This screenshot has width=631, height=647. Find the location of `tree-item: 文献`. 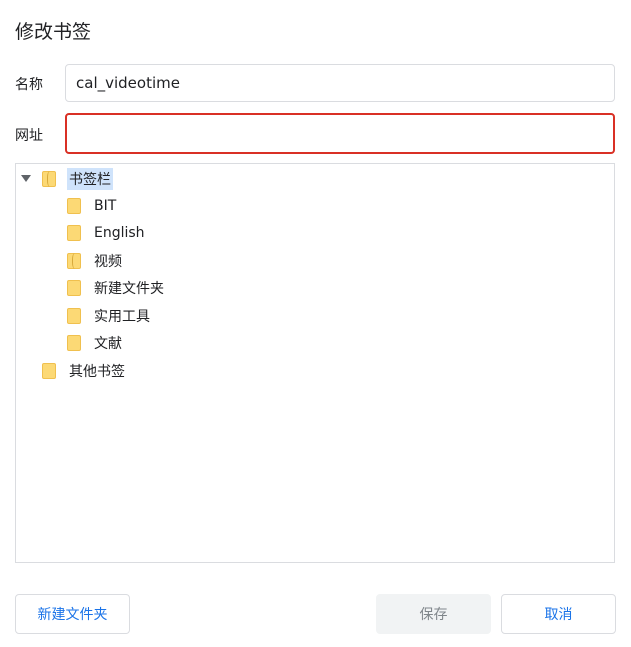

tree-item: 文献 is located at coordinates (95, 343).